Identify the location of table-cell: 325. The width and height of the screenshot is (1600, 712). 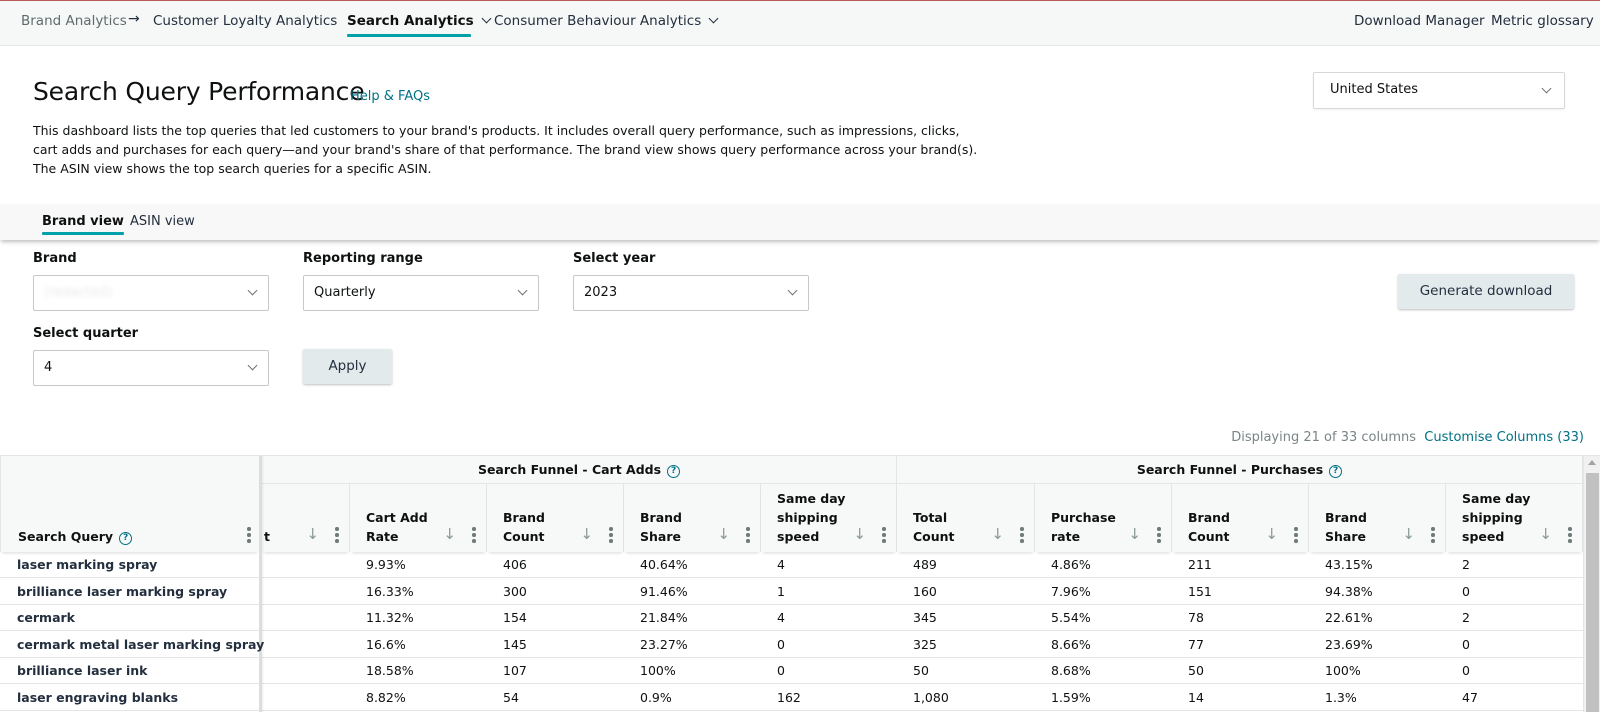
(925, 644).